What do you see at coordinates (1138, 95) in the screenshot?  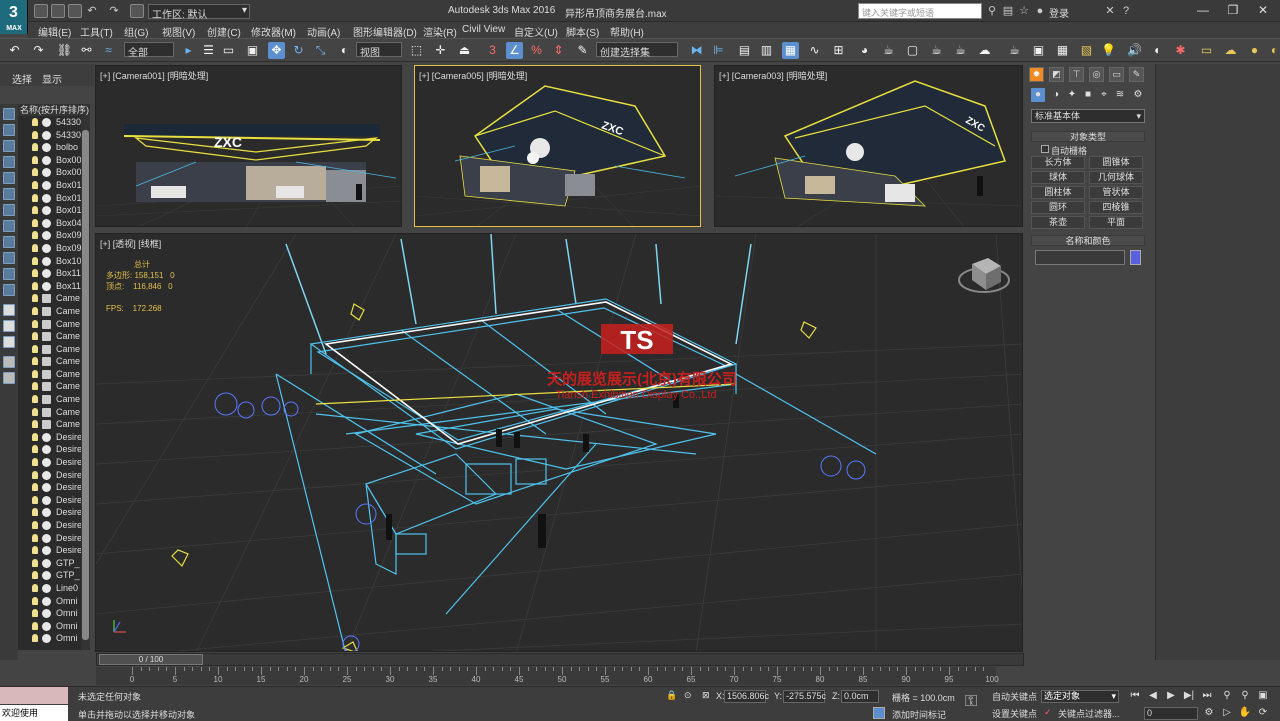 I see `systems-icon: ⚙` at bounding box center [1138, 95].